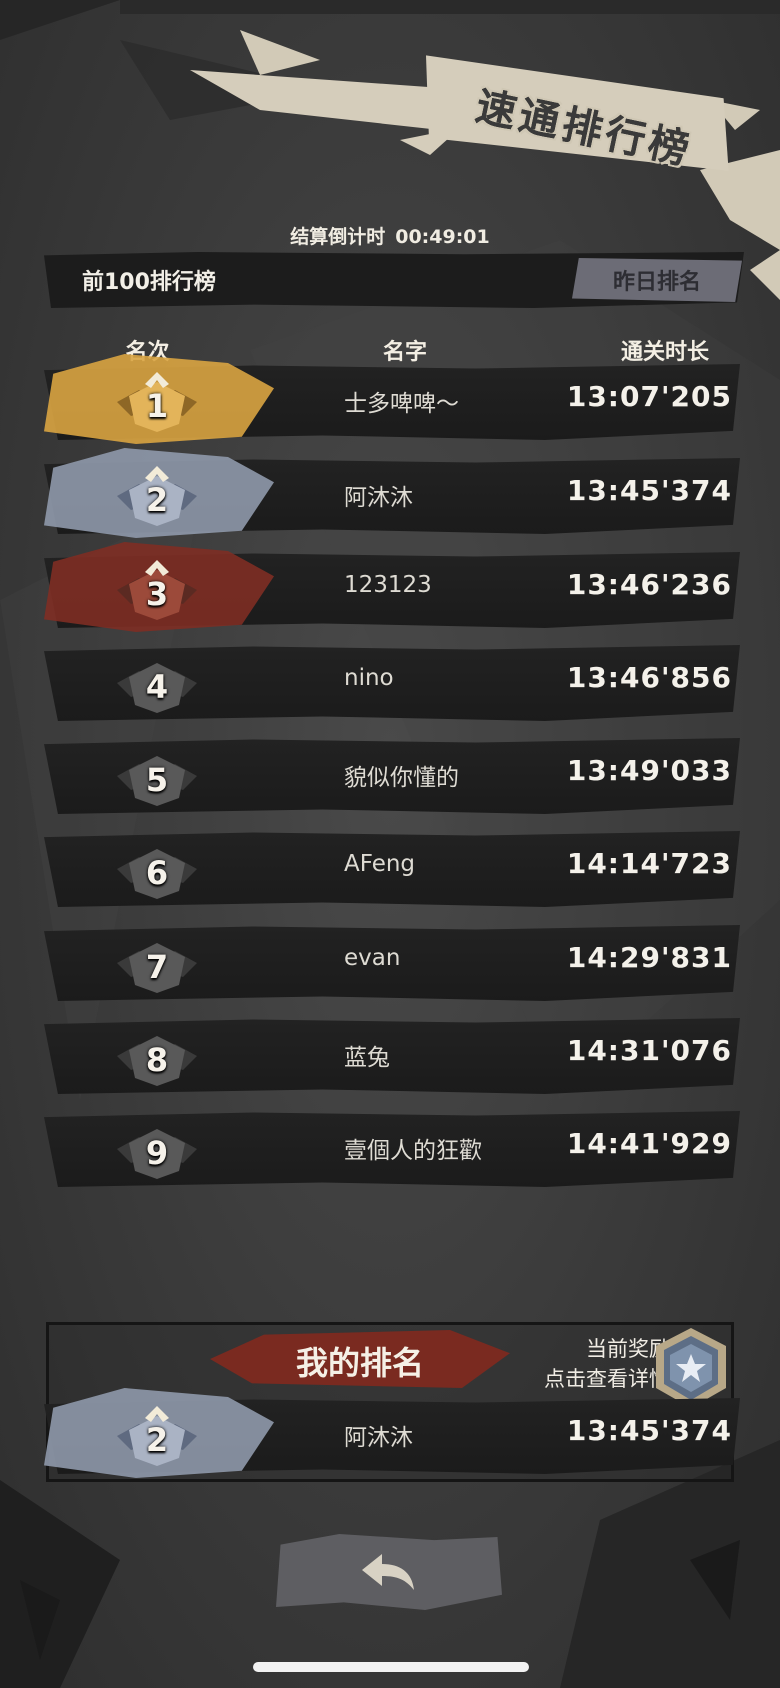  I want to click on top100-label: 前100排行榜, so click(149, 282).